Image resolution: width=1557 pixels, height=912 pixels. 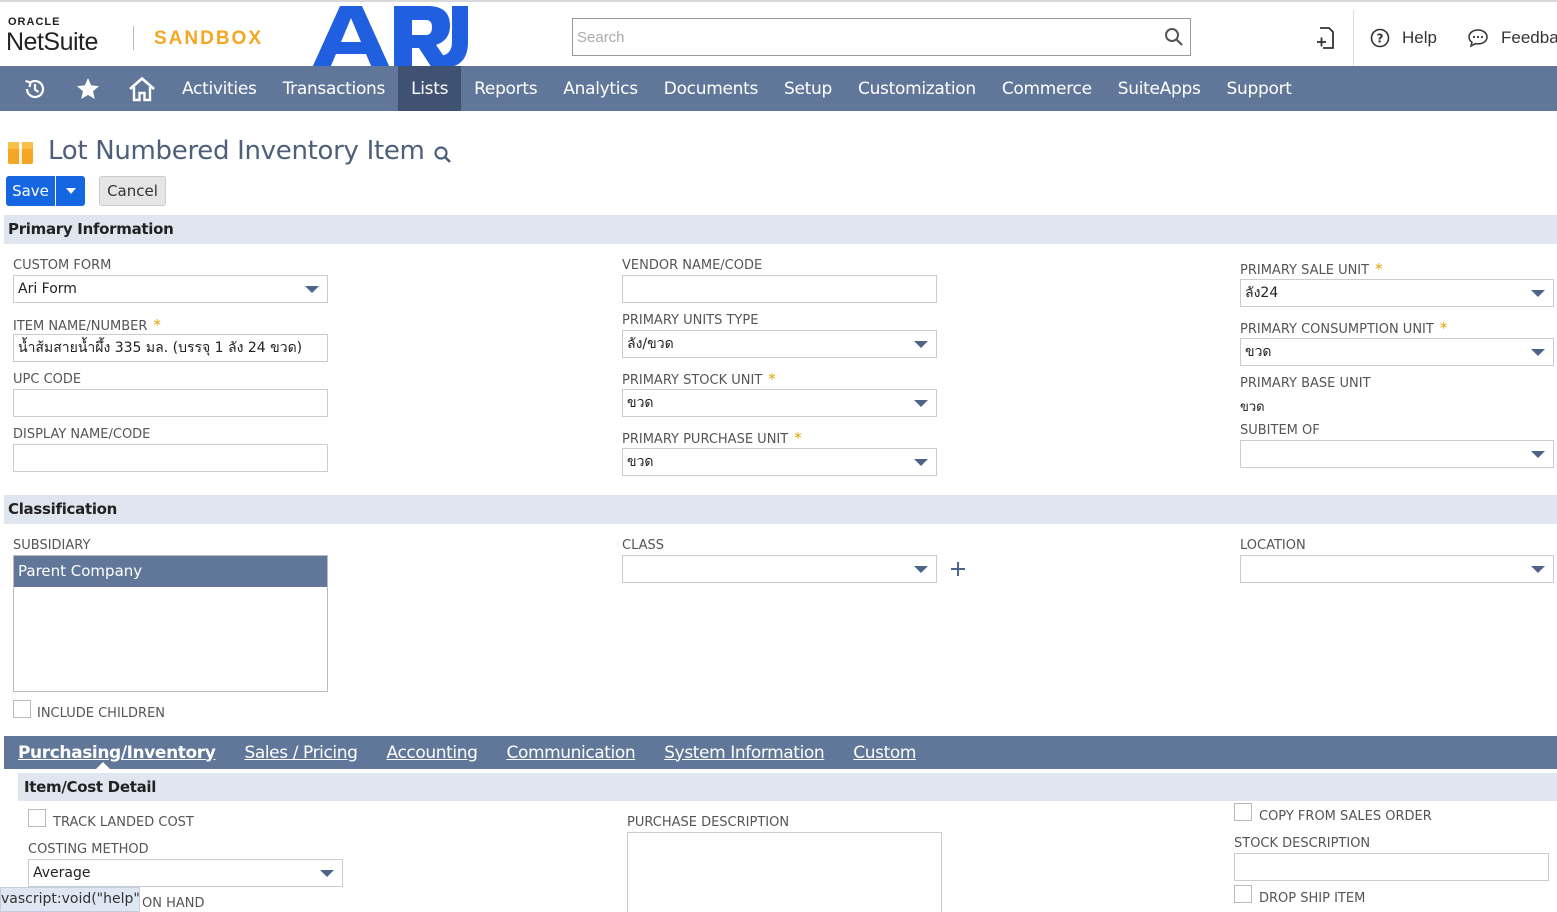 What do you see at coordinates (784, 872) in the screenshot?
I see `purchase-description-textarea` at bounding box center [784, 872].